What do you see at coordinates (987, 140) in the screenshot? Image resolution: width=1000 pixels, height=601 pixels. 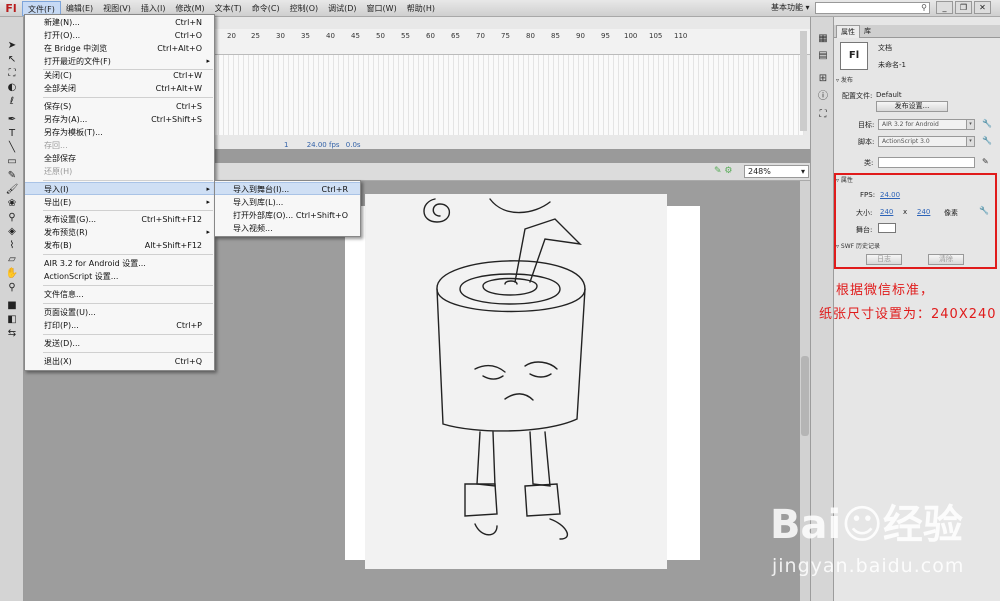 I see `script-settings-icon: 🔧` at bounding box center [987, 140].